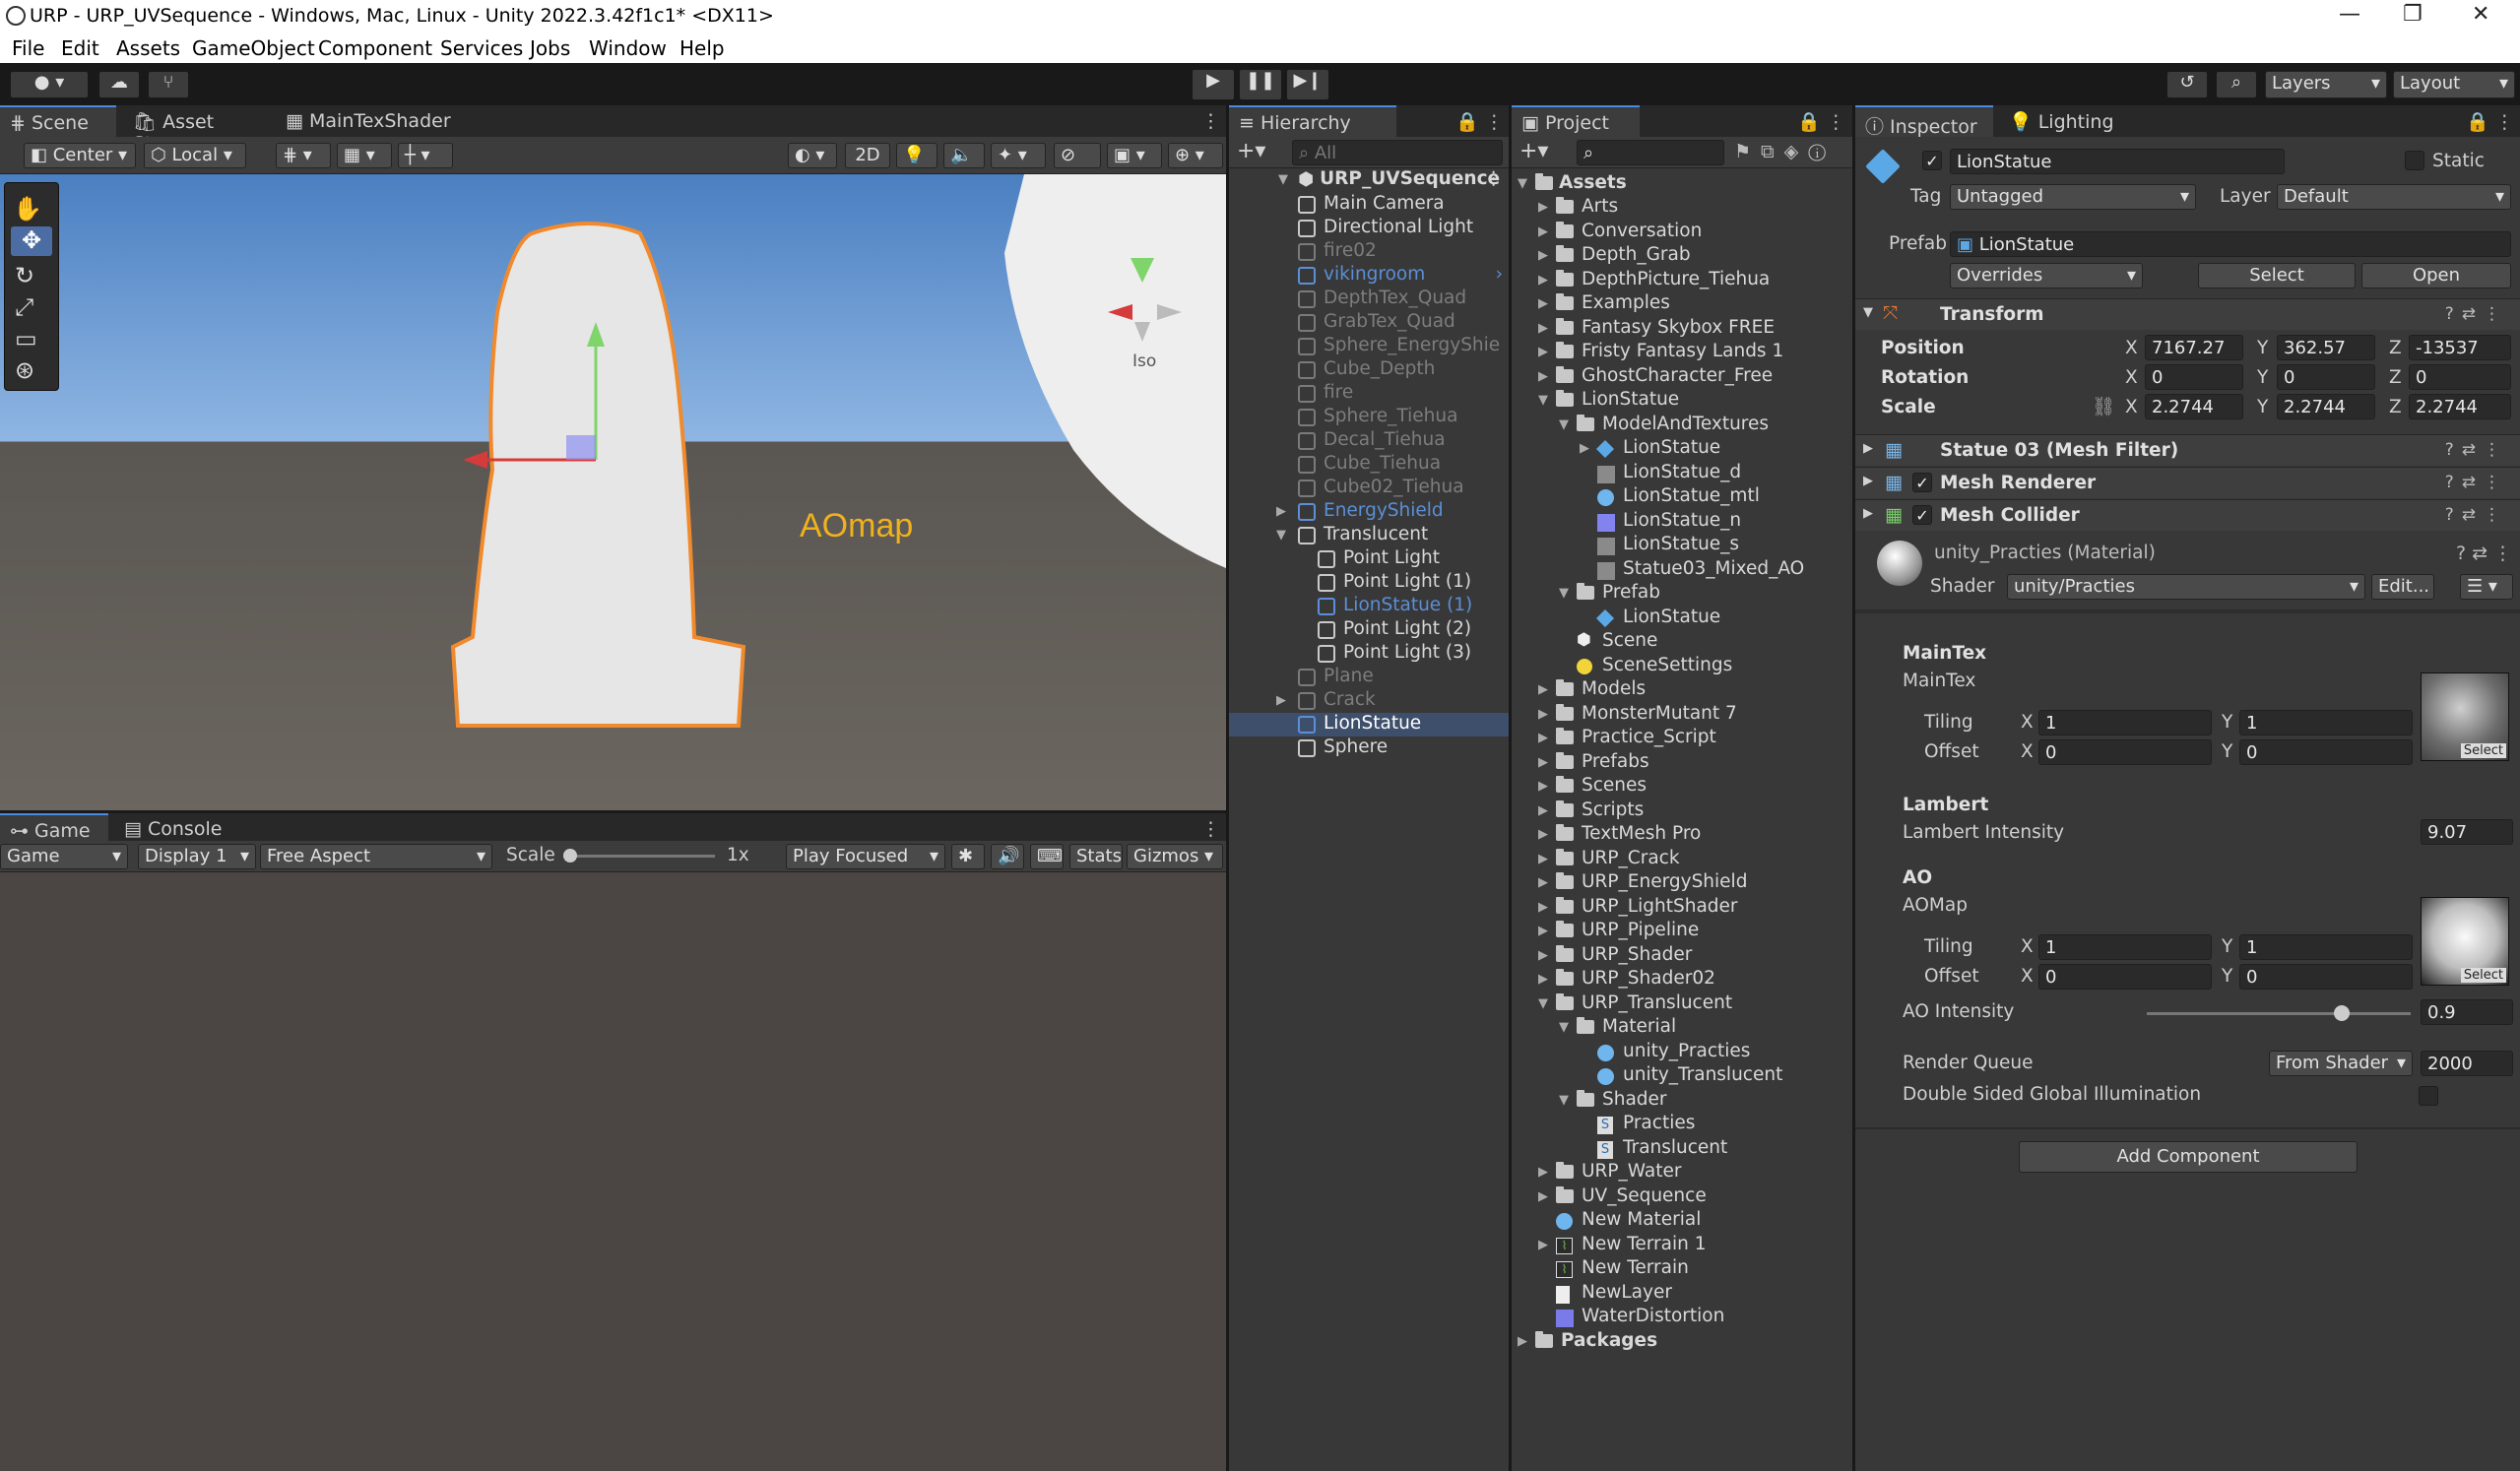 This screenshot has height=1471, width=2520. What do you see at coordinates (2326, 752) in the screenshot?
I see `maintex-offset-y: 0` at bounding box center [2326, 752].